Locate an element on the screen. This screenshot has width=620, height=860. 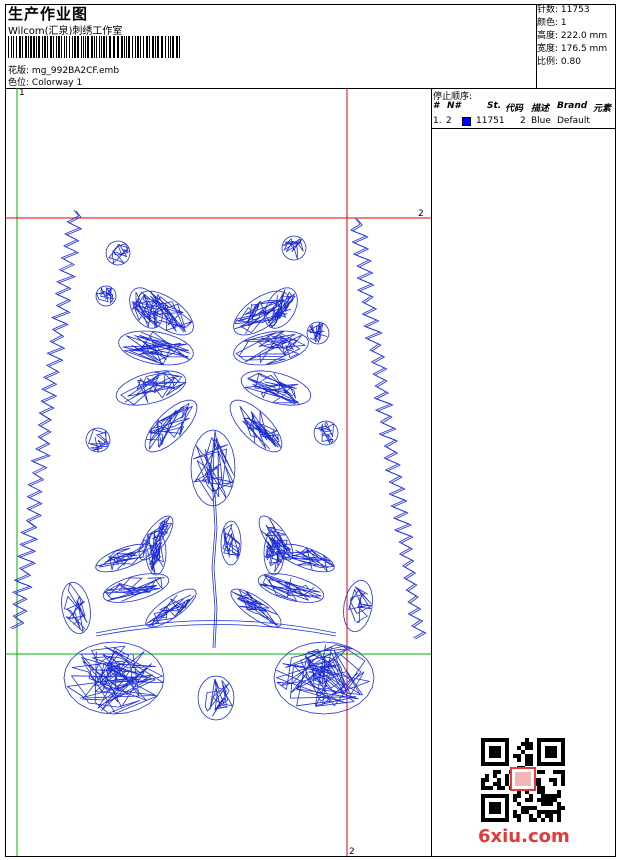
row-code: 2 is located at coordinates (523, 121).